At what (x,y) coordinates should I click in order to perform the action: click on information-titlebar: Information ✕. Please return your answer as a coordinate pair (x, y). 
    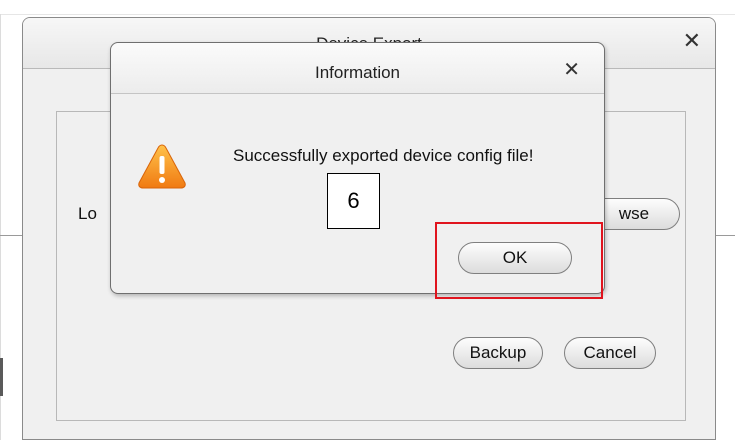
    Looking at the image, I should click on (357, 68).